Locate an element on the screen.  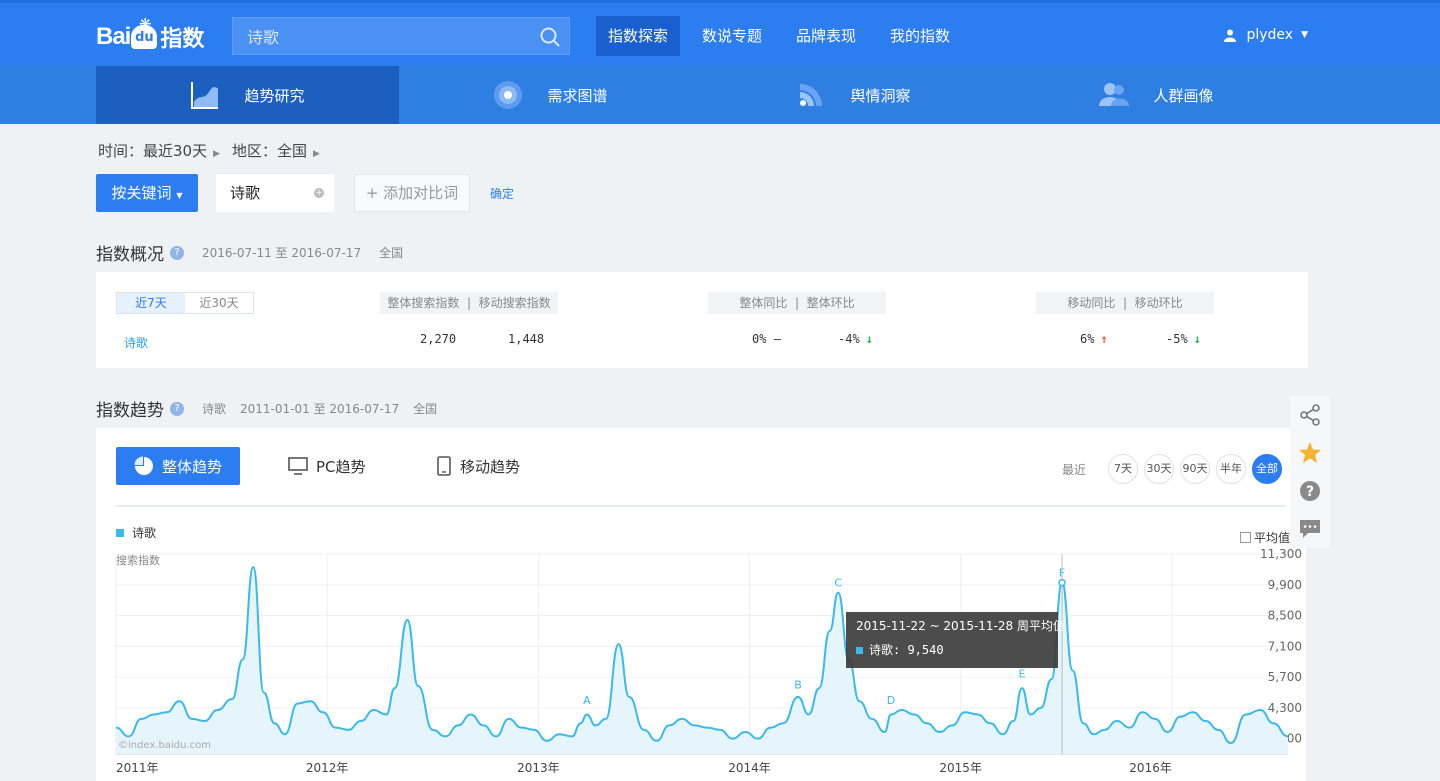
question-icon: ? is located at coordinates (1310, 491).